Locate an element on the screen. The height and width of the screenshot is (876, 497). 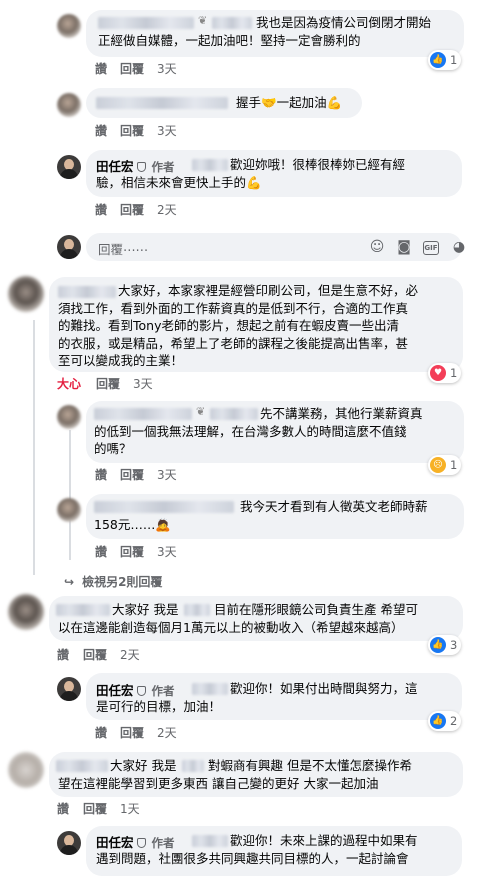
reaction-count: 👍 1 is located at coordinates (445, 60).